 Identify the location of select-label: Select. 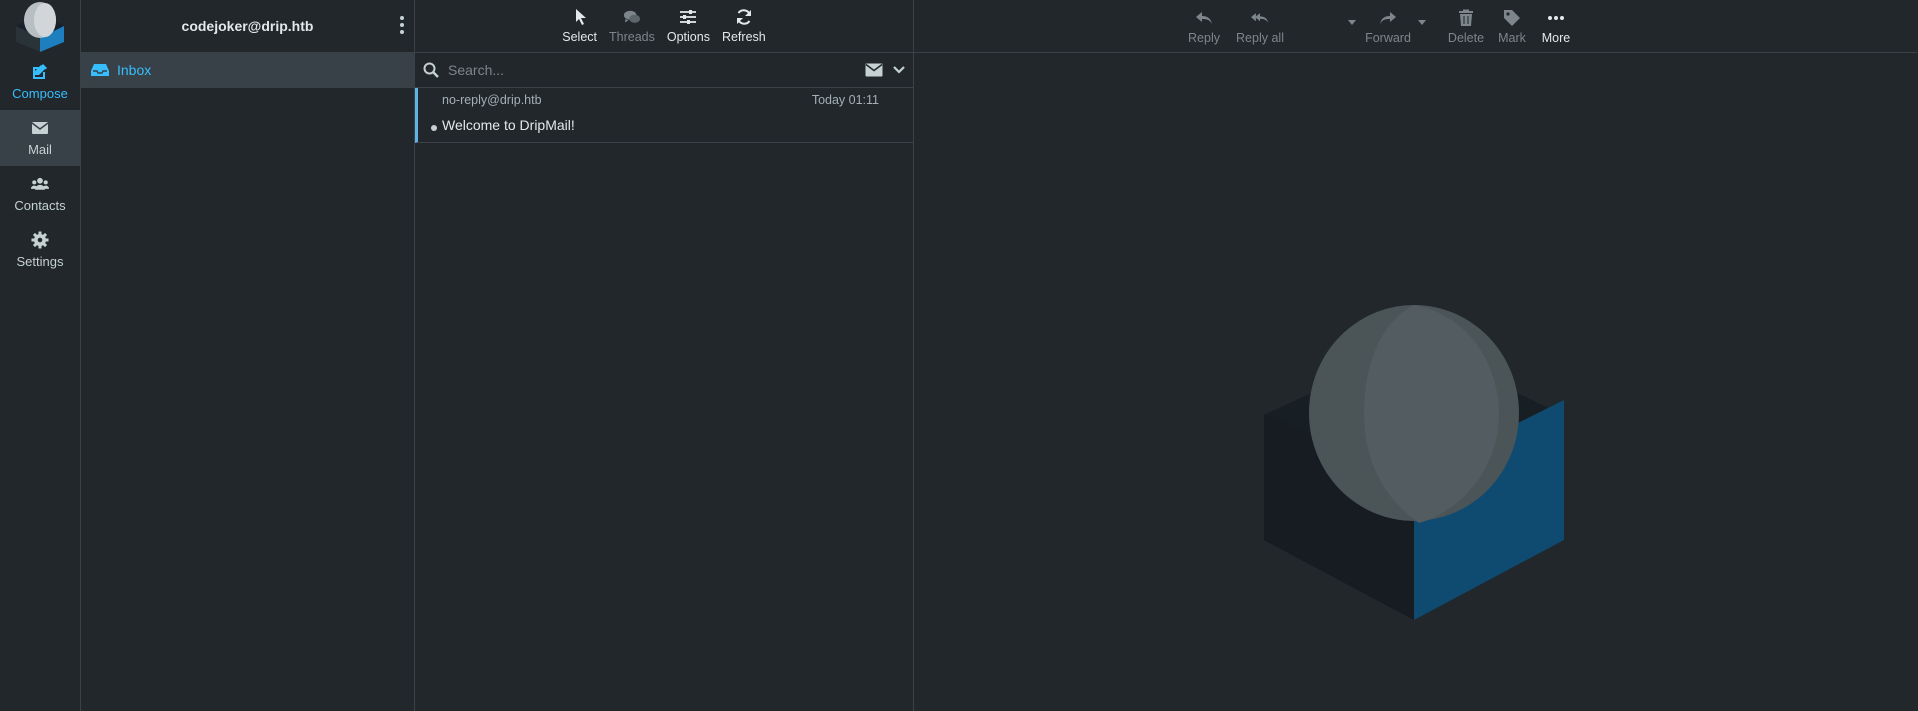
(579, 37).